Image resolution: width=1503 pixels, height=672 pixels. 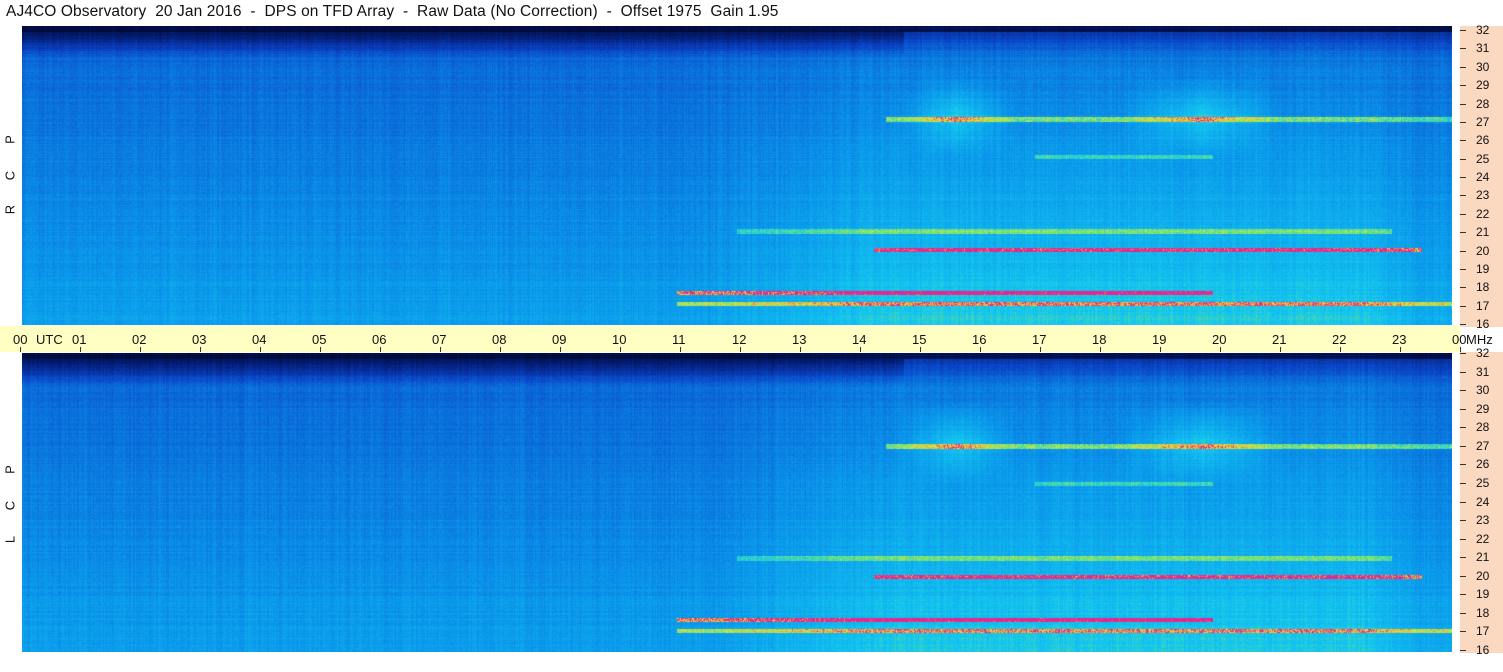 I want to click on time-axis, so click(x=730, y=339).